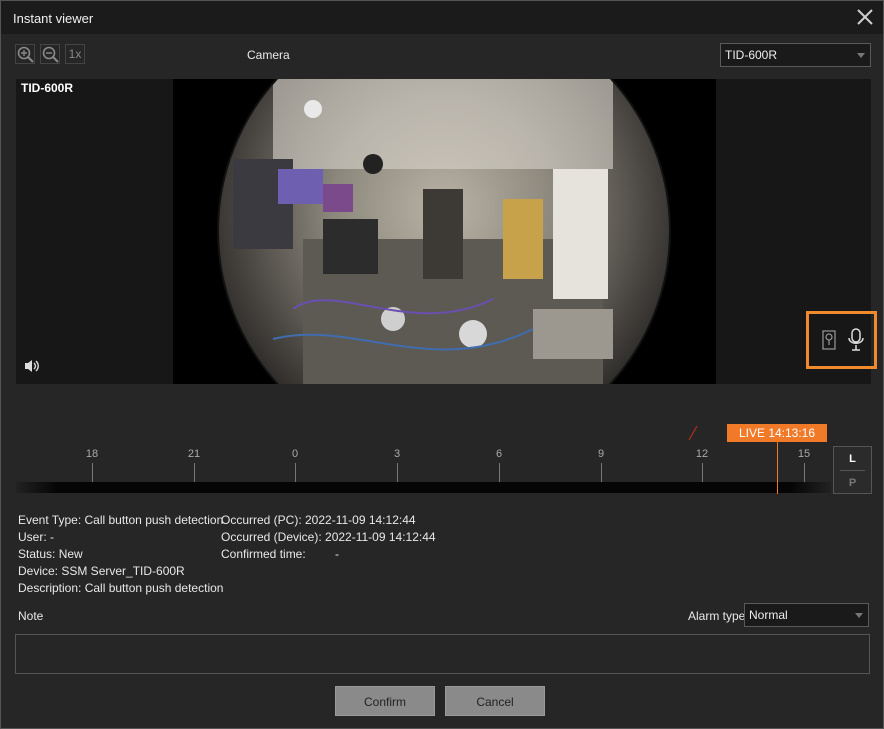 This screenshot has height=729, width=884. What do you see at coordinates (751, 55) in the screenshot?
I see `camera-select-value: TID-600R` at bounding box center [751, 55].